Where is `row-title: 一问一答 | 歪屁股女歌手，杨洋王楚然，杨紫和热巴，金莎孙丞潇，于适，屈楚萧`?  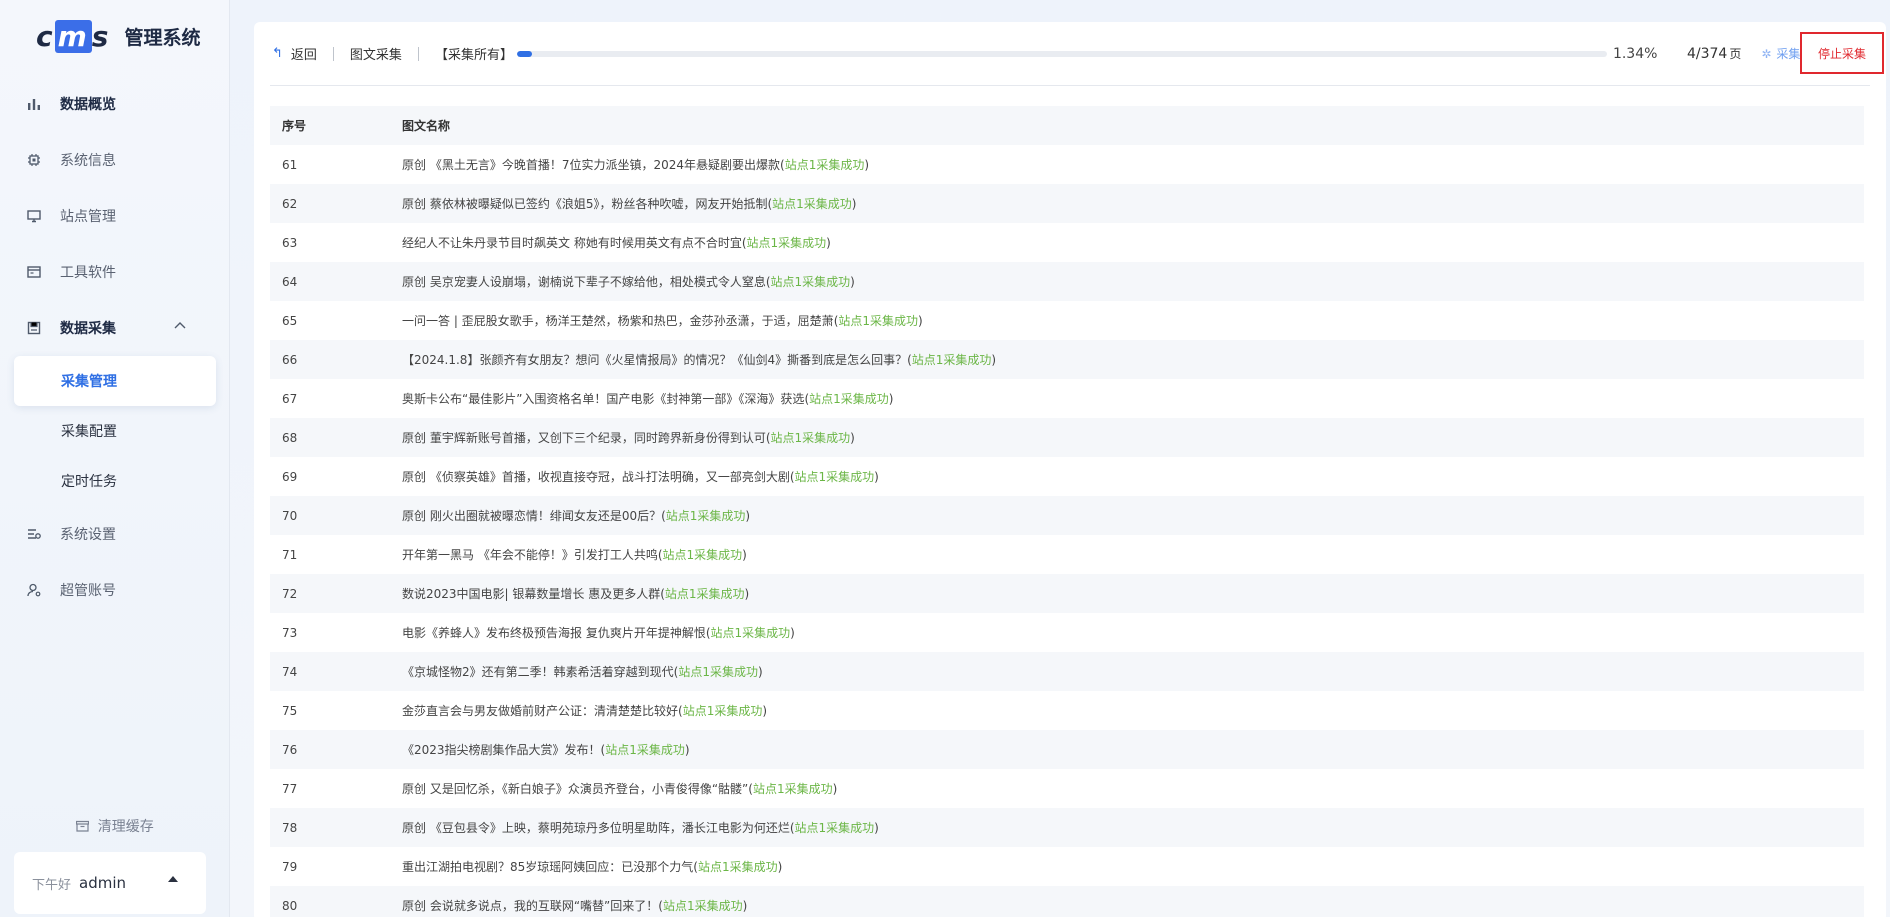 row-title: 一问一答 | 歪屁股女歌手，杨洋王楚然，杨紫和热巴，金莎孙丞潇，于适，屈楚萧 is located at coordinates (618, 321).